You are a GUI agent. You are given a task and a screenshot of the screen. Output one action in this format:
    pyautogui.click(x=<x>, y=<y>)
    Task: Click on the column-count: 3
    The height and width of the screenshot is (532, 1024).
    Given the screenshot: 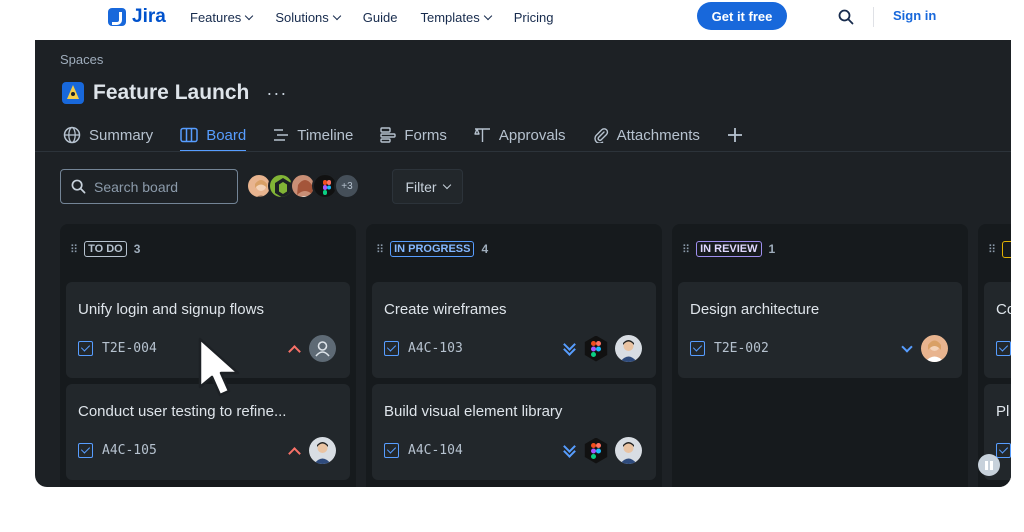 What is the action you would take?
    pyautogui.click(x=137, y=249)
    